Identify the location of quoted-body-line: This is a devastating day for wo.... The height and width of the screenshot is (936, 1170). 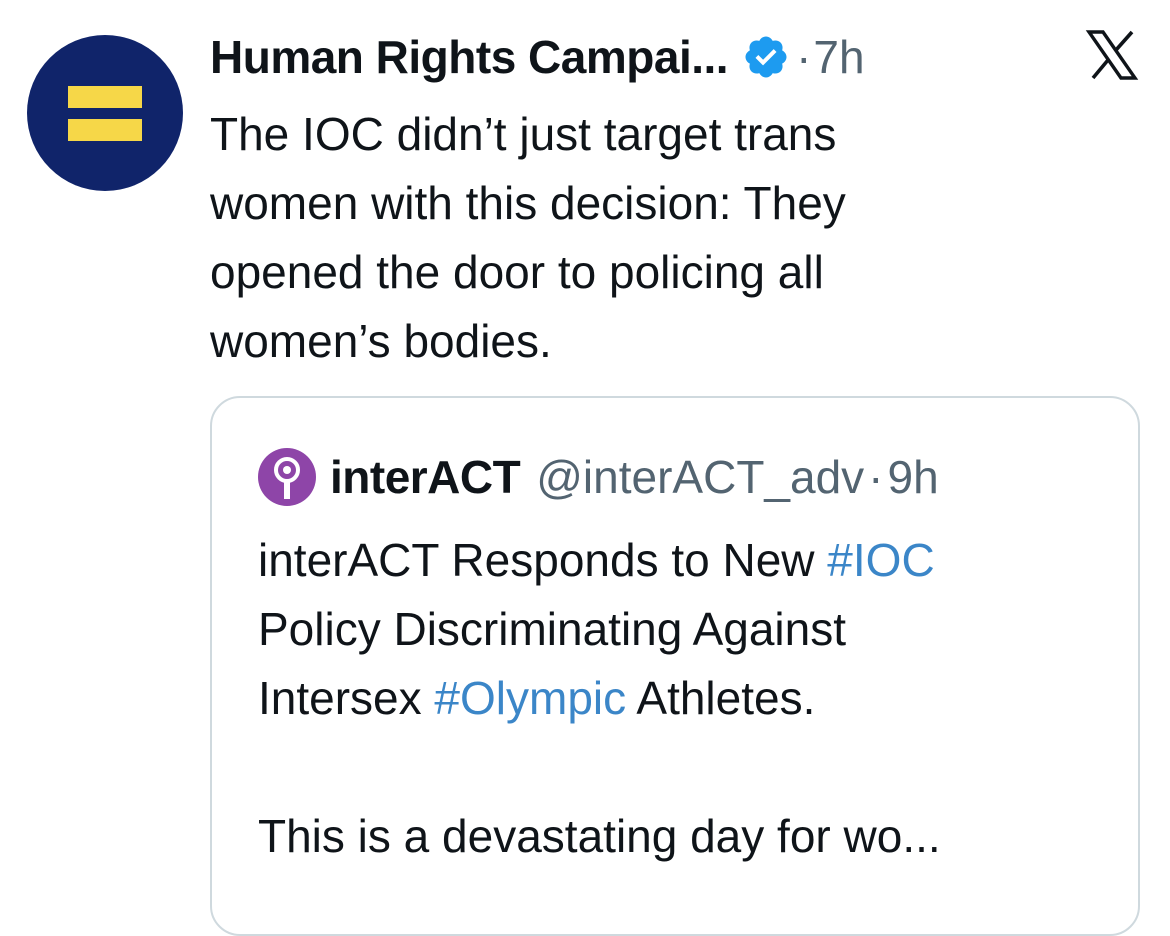
(599, 836).